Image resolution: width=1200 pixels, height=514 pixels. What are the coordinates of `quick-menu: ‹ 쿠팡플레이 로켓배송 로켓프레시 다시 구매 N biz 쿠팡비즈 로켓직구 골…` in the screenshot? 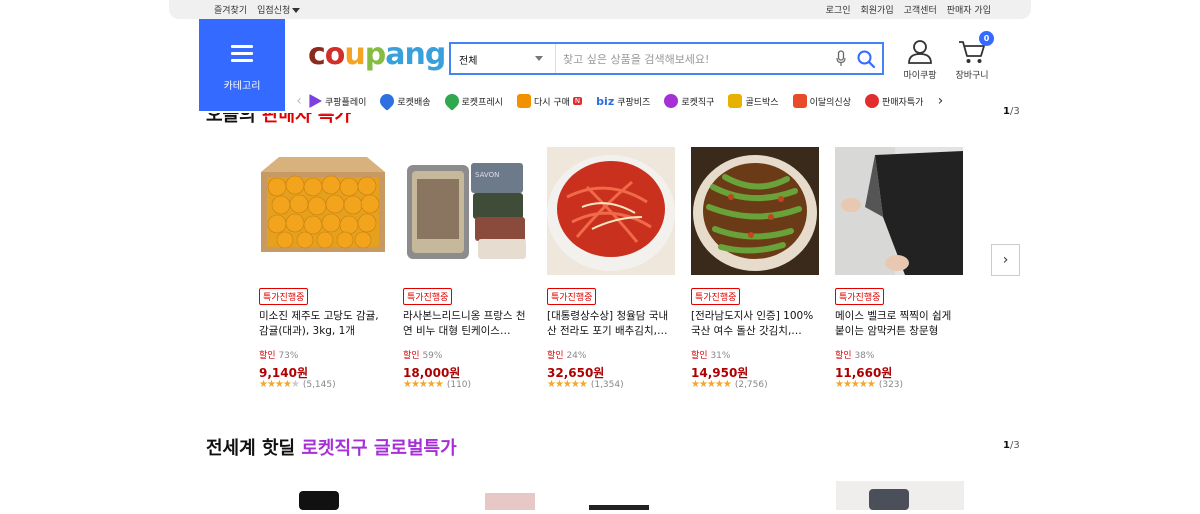 It's located at (645, 101).